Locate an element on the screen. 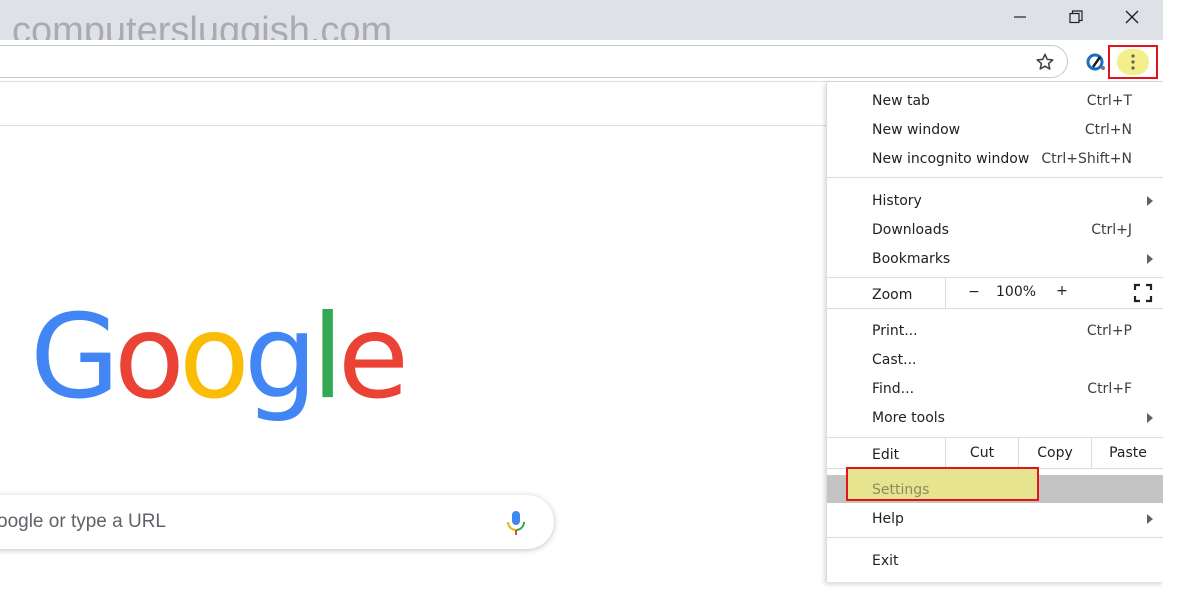 This screenshot has width=1187, height=591. three-dot-menu-icon is located at coordinates (1133, 62).